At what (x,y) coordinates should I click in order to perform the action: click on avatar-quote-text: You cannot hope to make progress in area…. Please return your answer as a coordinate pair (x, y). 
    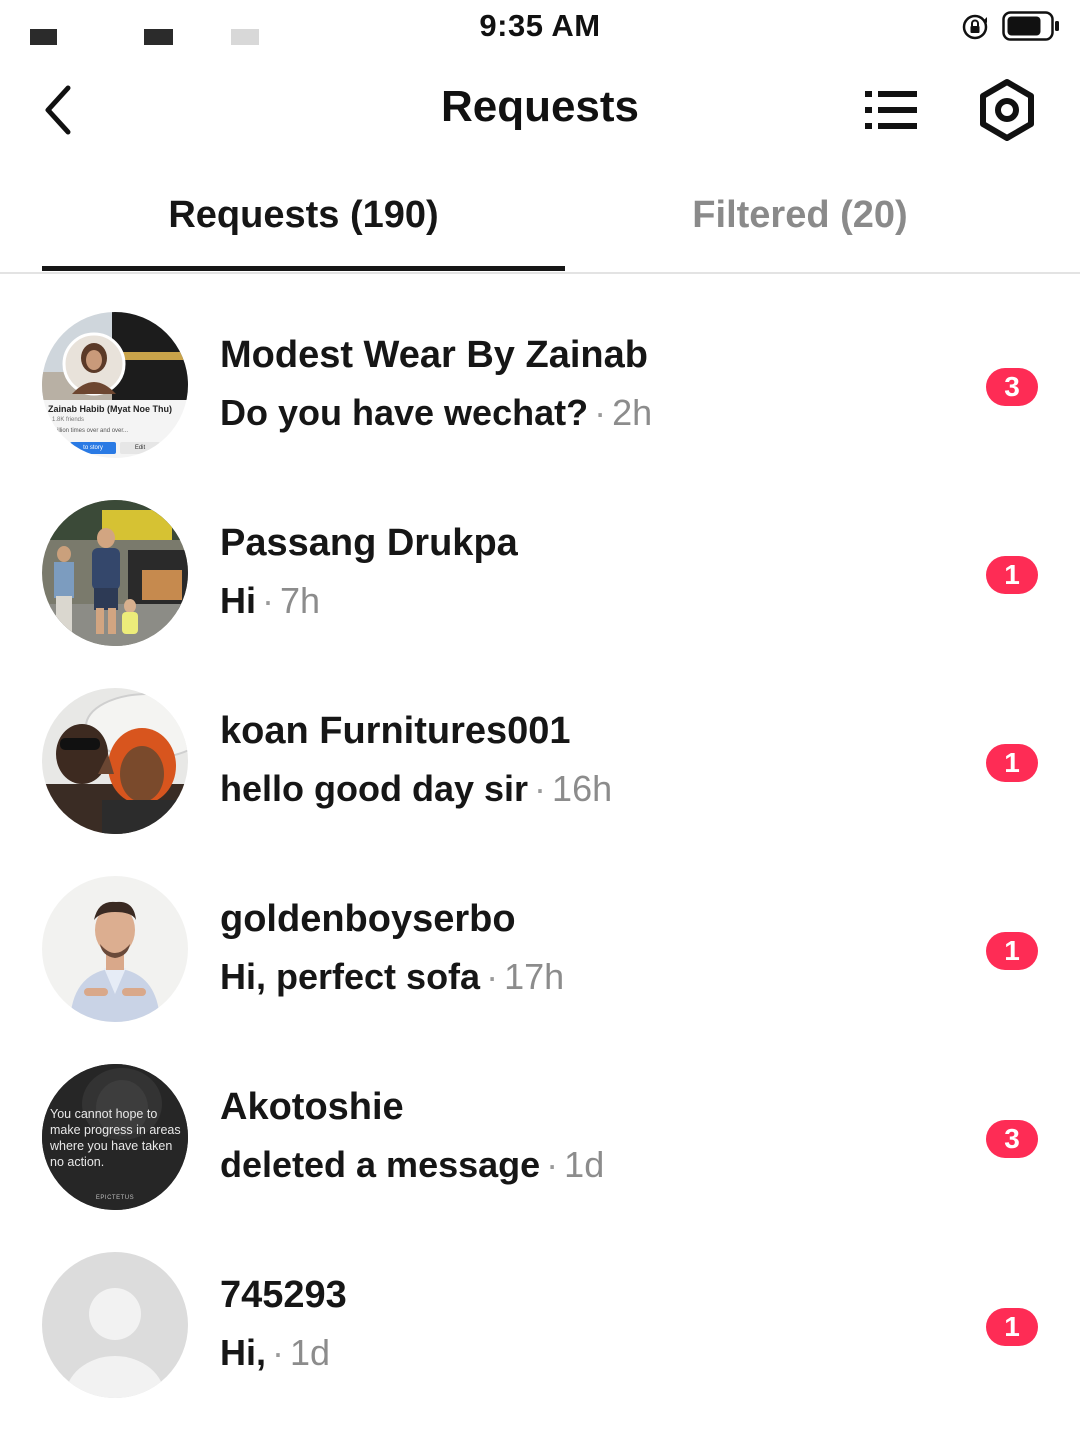
    Looking at the image, I should click on (115, 1138).